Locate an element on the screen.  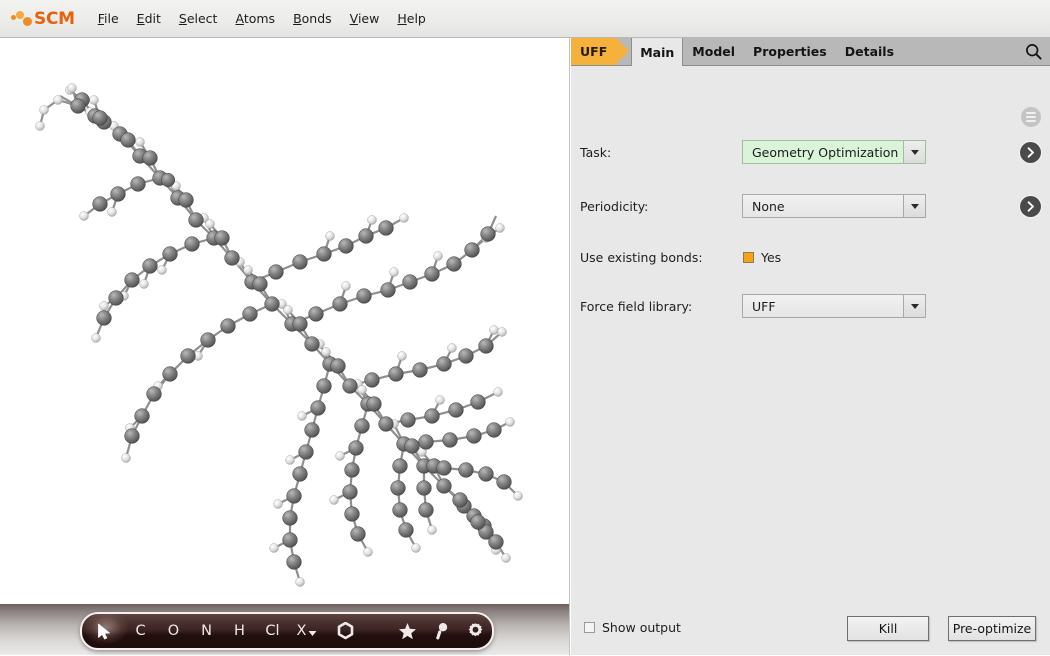
menu-atoms-rest: toms is located at coordinates (259, 18).